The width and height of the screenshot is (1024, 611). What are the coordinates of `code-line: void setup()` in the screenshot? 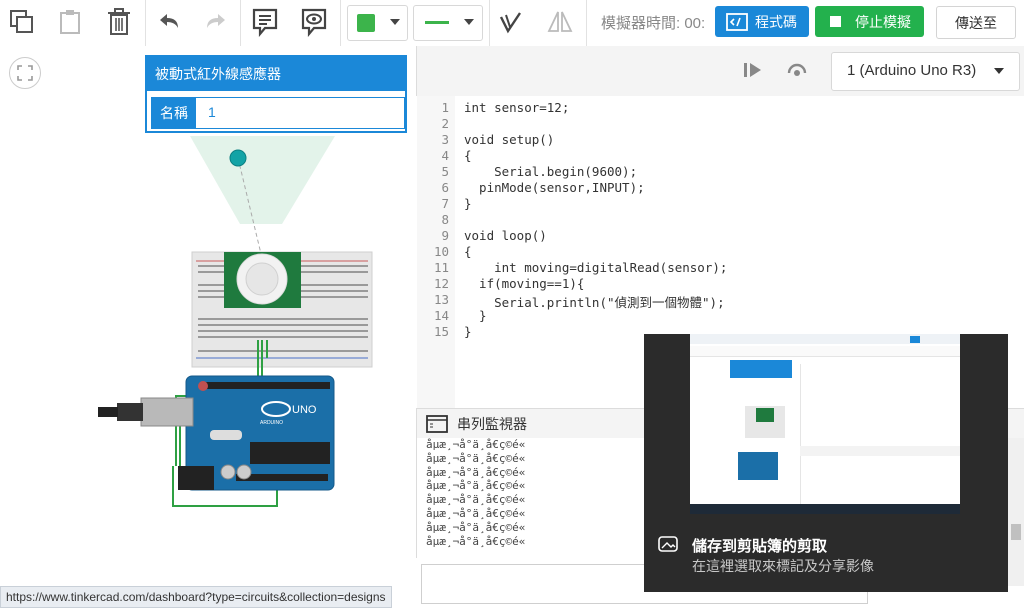 It's located at (509, 139).